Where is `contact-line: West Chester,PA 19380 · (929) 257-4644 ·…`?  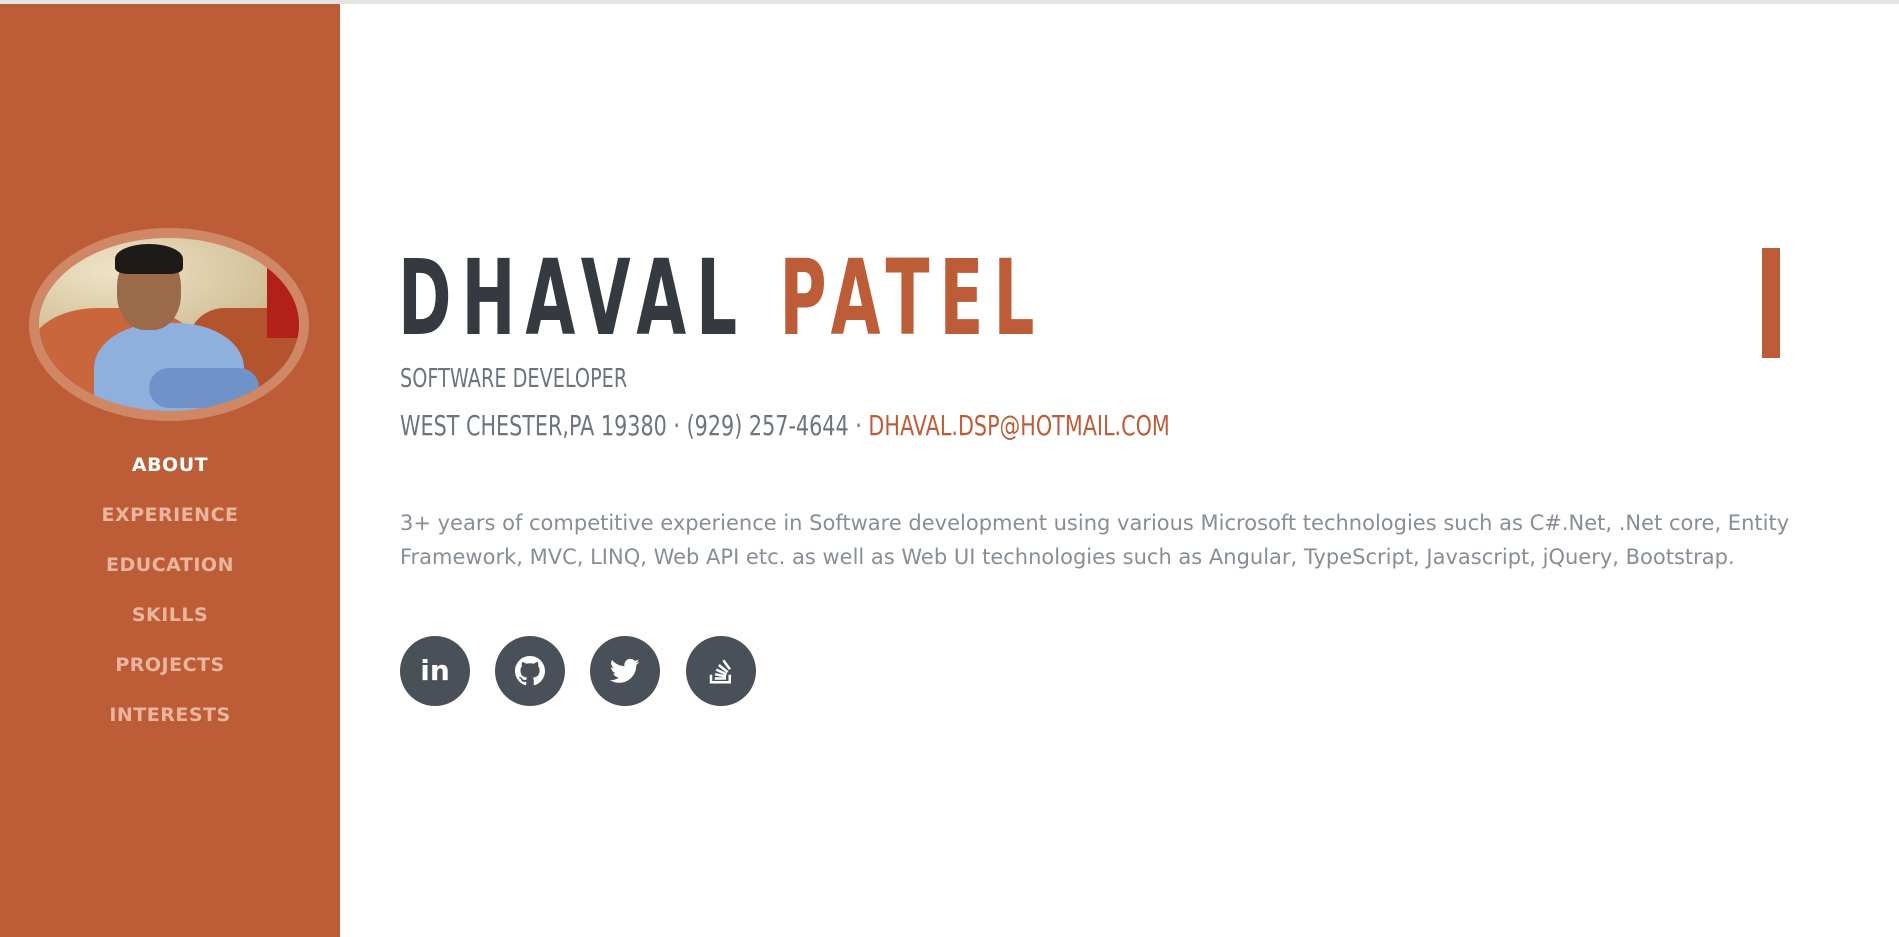 contact-line: West Chester,PA 19380 · (929) 257-4644 ·… is located at coordinates (785, 425).